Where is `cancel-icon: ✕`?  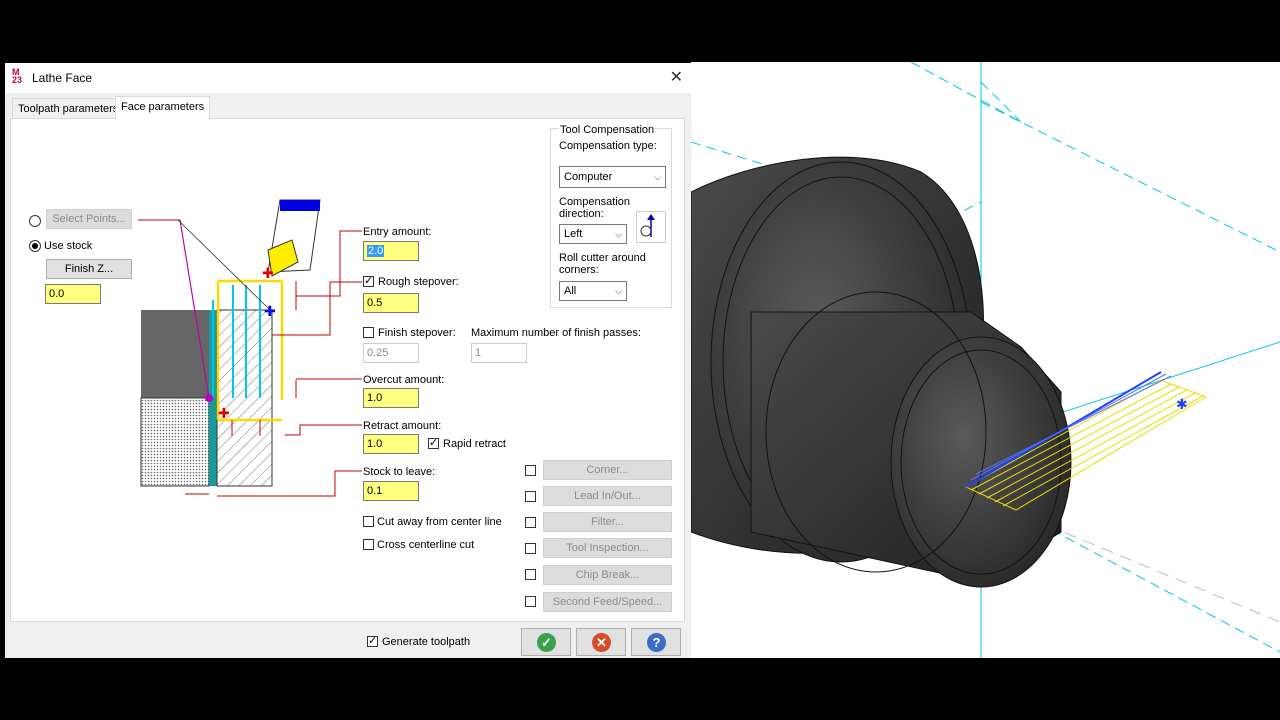
cancel-icon: ✕ is located at coordinates (601, 642).